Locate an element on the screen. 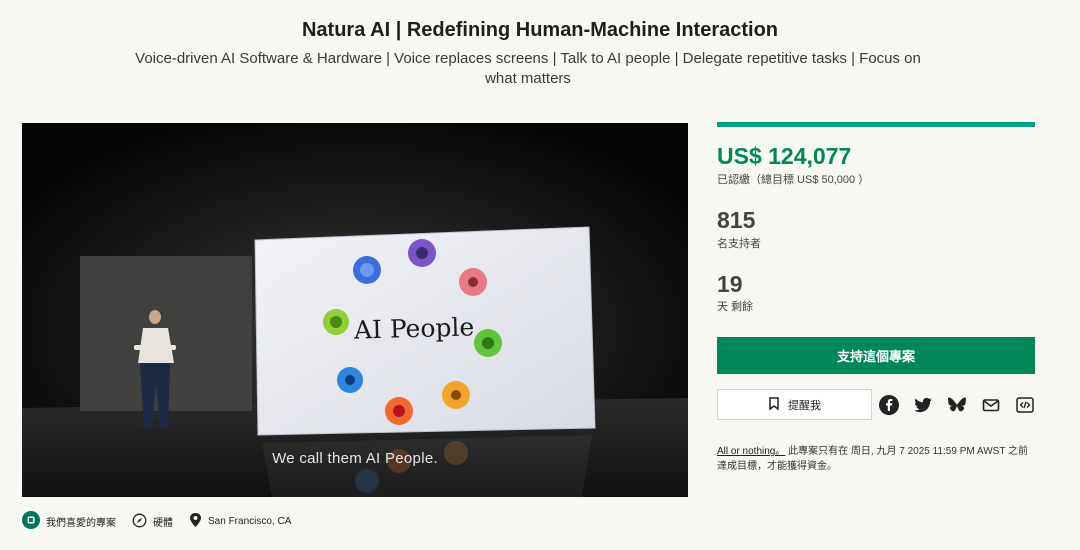  backers-count: 815 is located at coordinates (736, 220).